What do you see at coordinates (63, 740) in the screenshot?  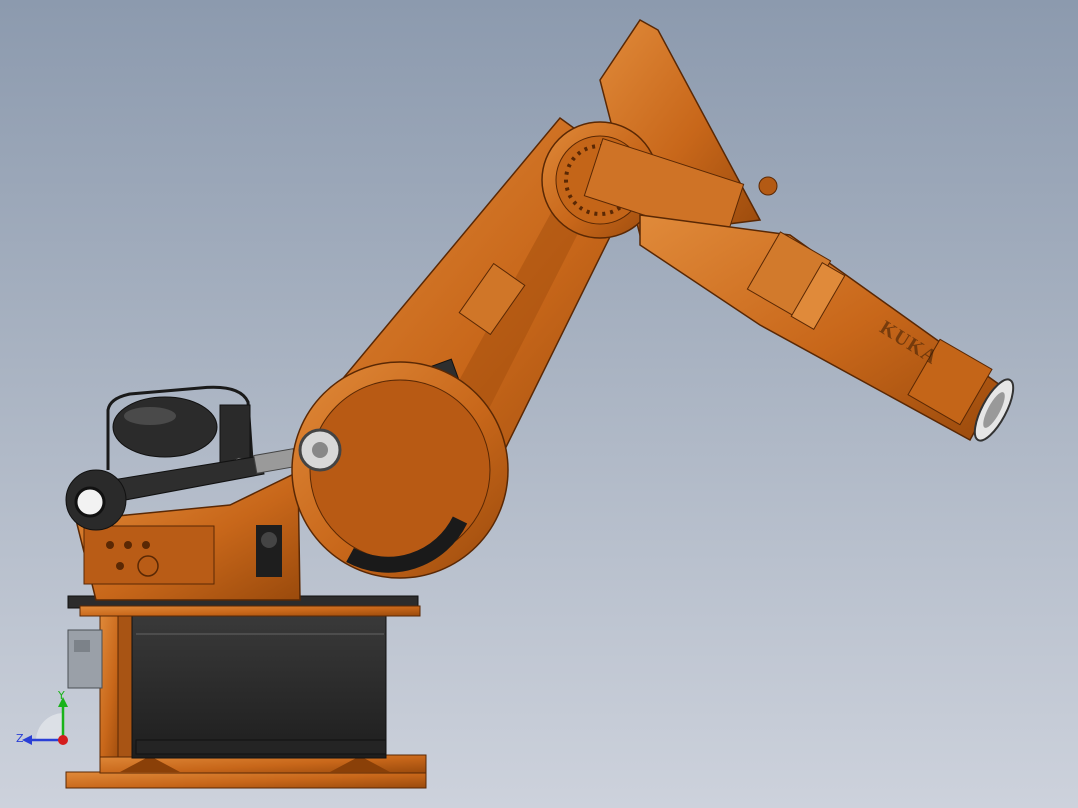 I see `x-axis-dot` at bounding box center [63, 740].